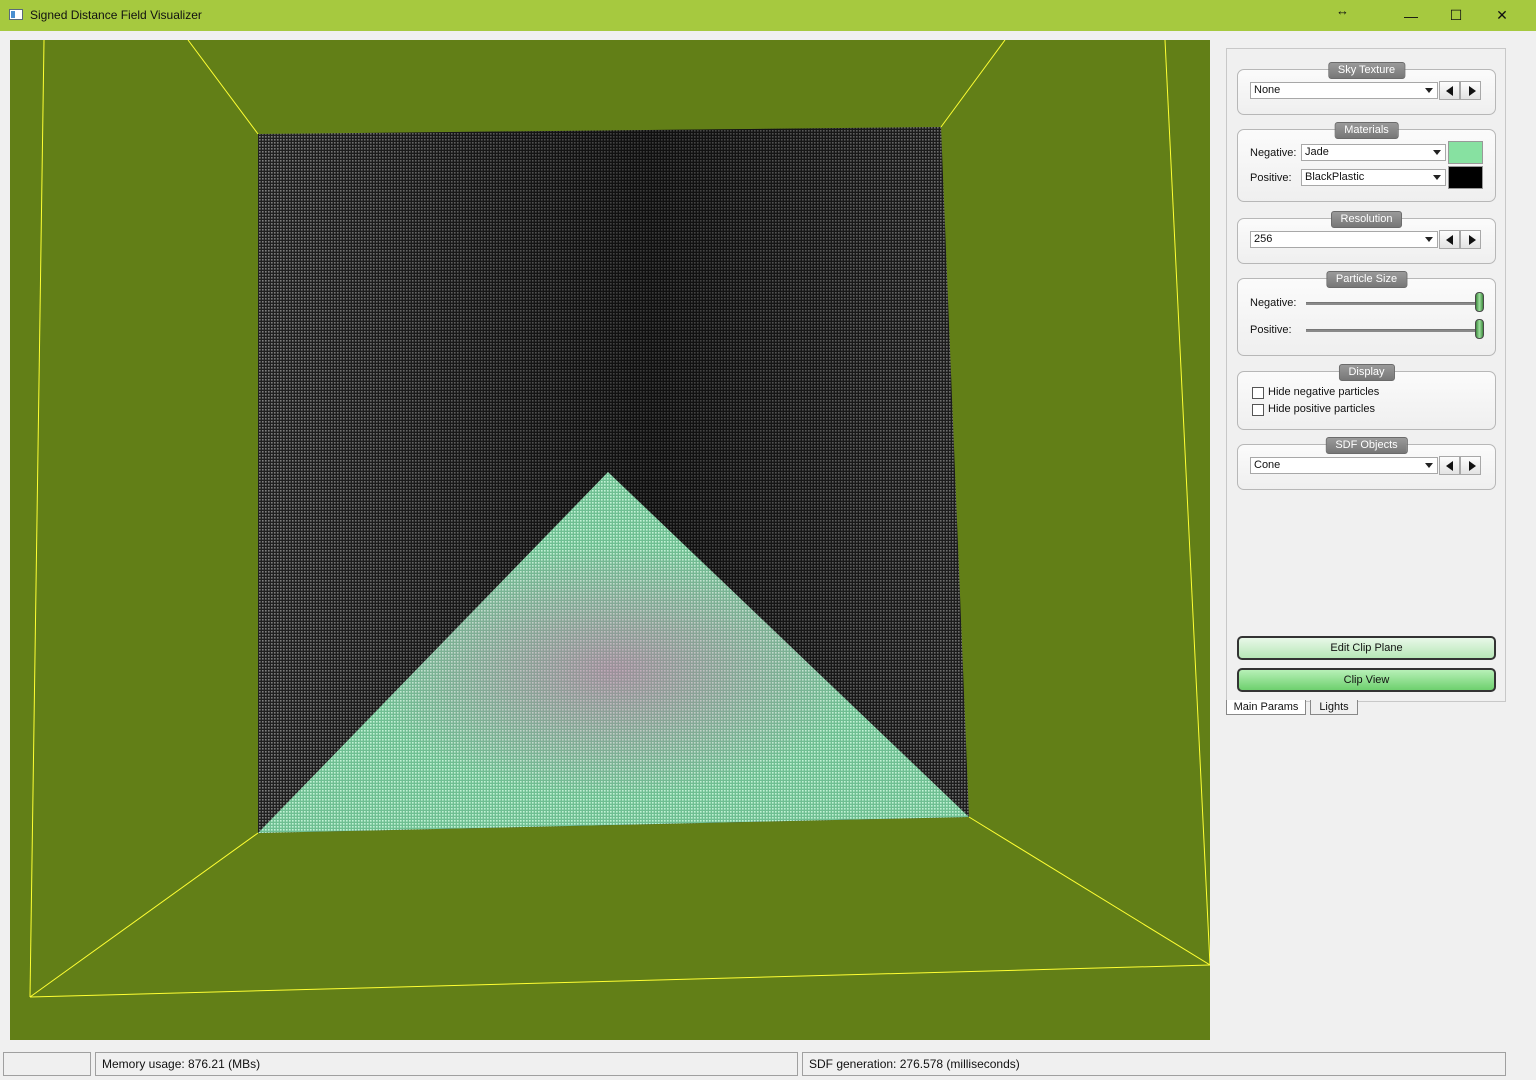 Image resolution: width=1536 pixels, height=1080 pixels. Describe the element at coordinates (1373, 152) in the screenshot. I see `negative-material-select: Jade` at that location.